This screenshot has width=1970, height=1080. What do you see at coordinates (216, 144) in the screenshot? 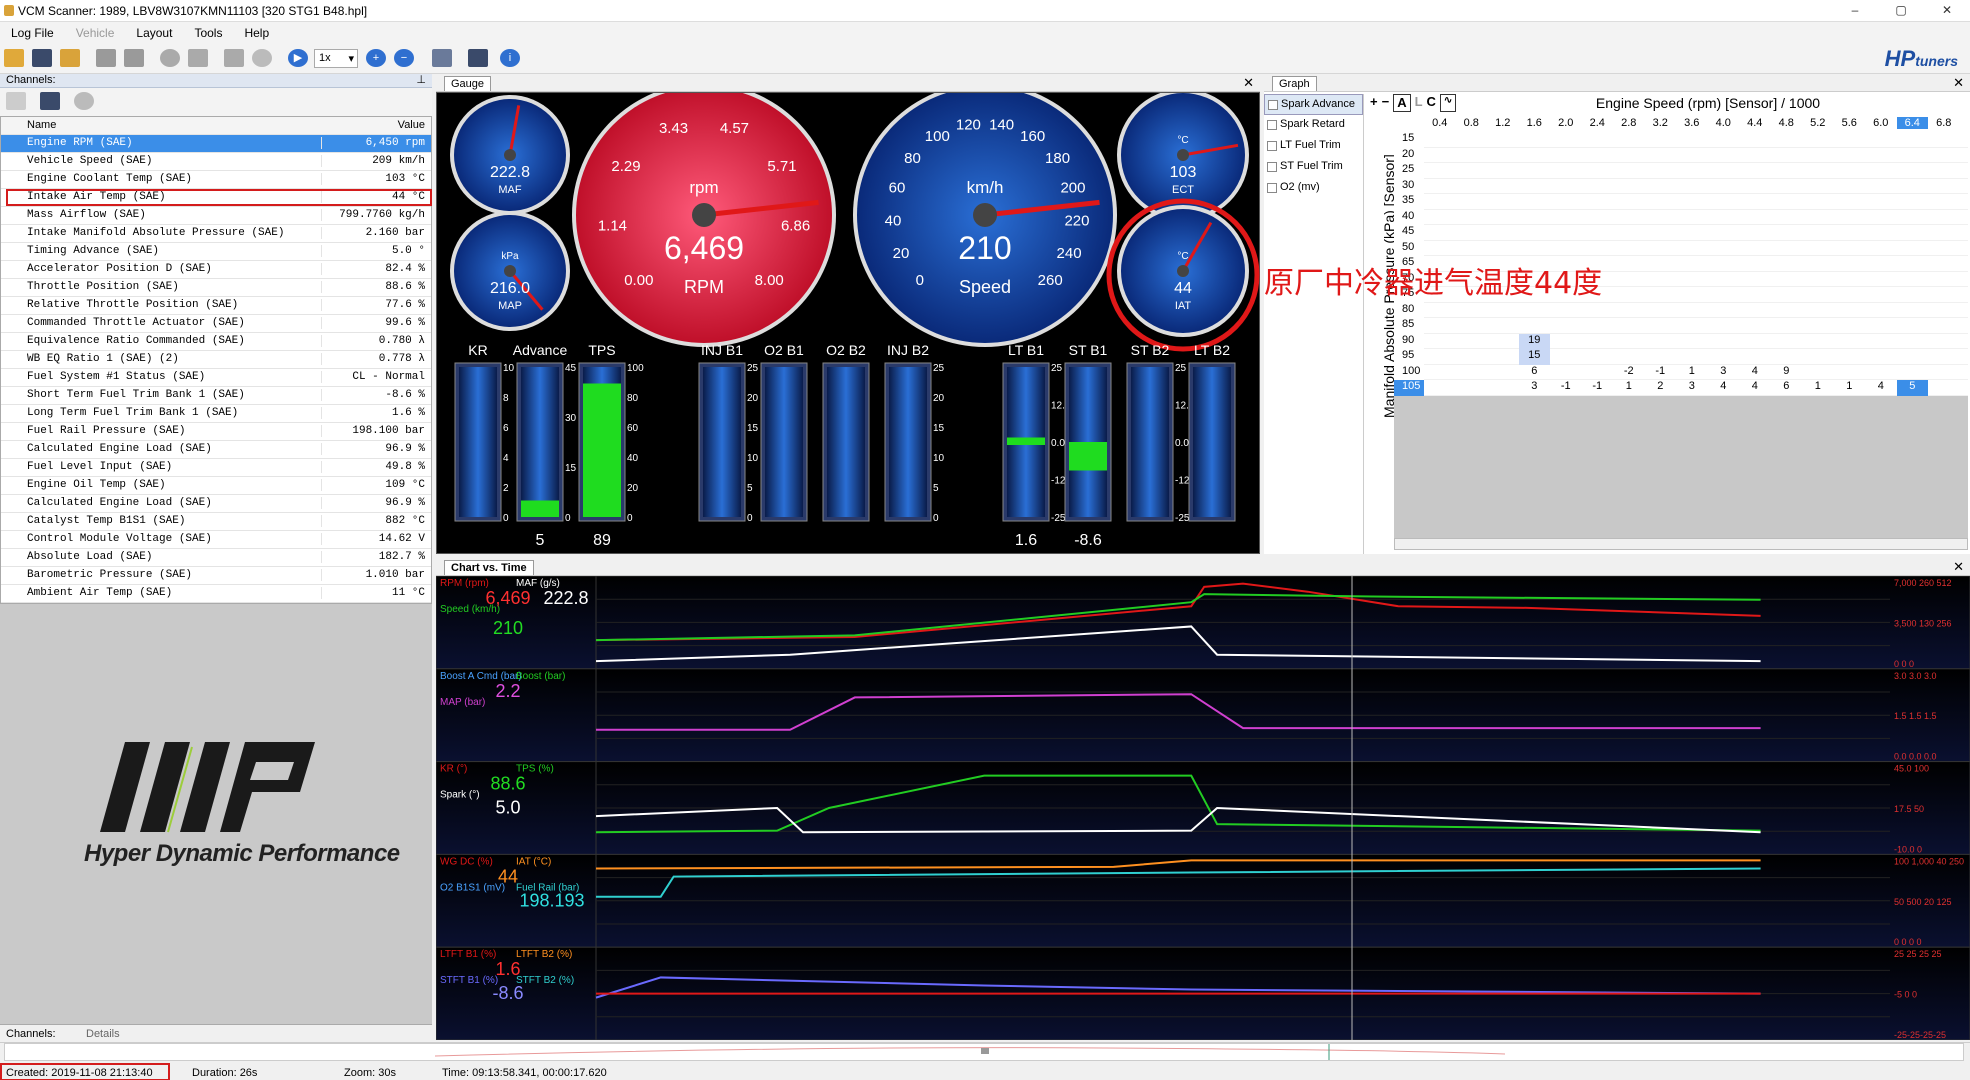
I see `channel-row: Engine RPM (SAE) 6,450 rpm` at bounding box center [216, 144].